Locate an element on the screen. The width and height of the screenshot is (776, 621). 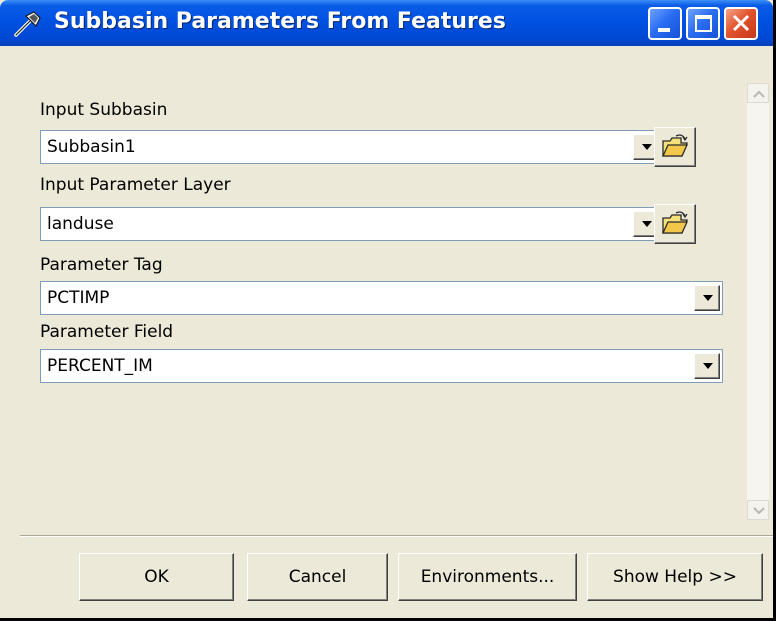
browse-subbasin-button is located at coordinates (675, 147).